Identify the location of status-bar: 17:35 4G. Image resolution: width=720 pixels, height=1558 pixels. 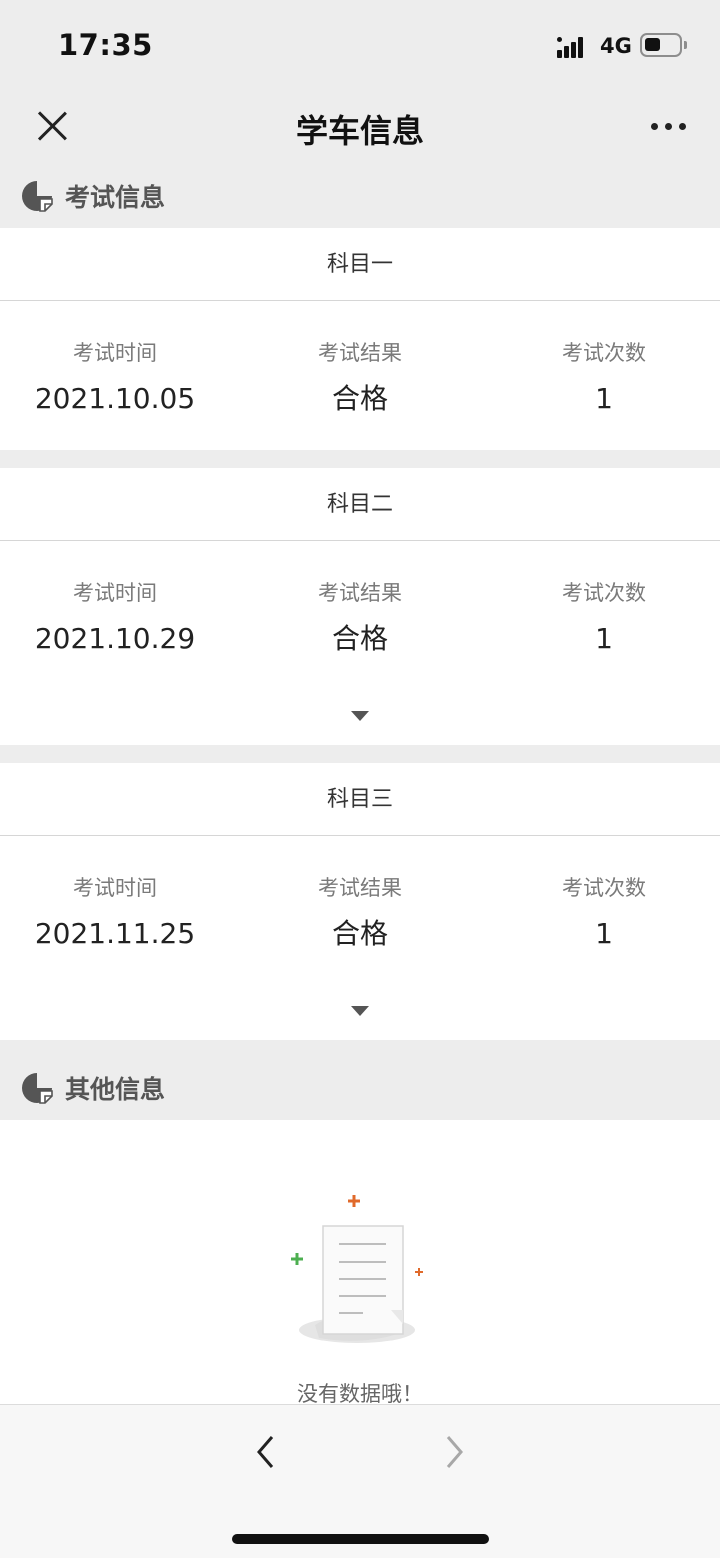
(360, 45).